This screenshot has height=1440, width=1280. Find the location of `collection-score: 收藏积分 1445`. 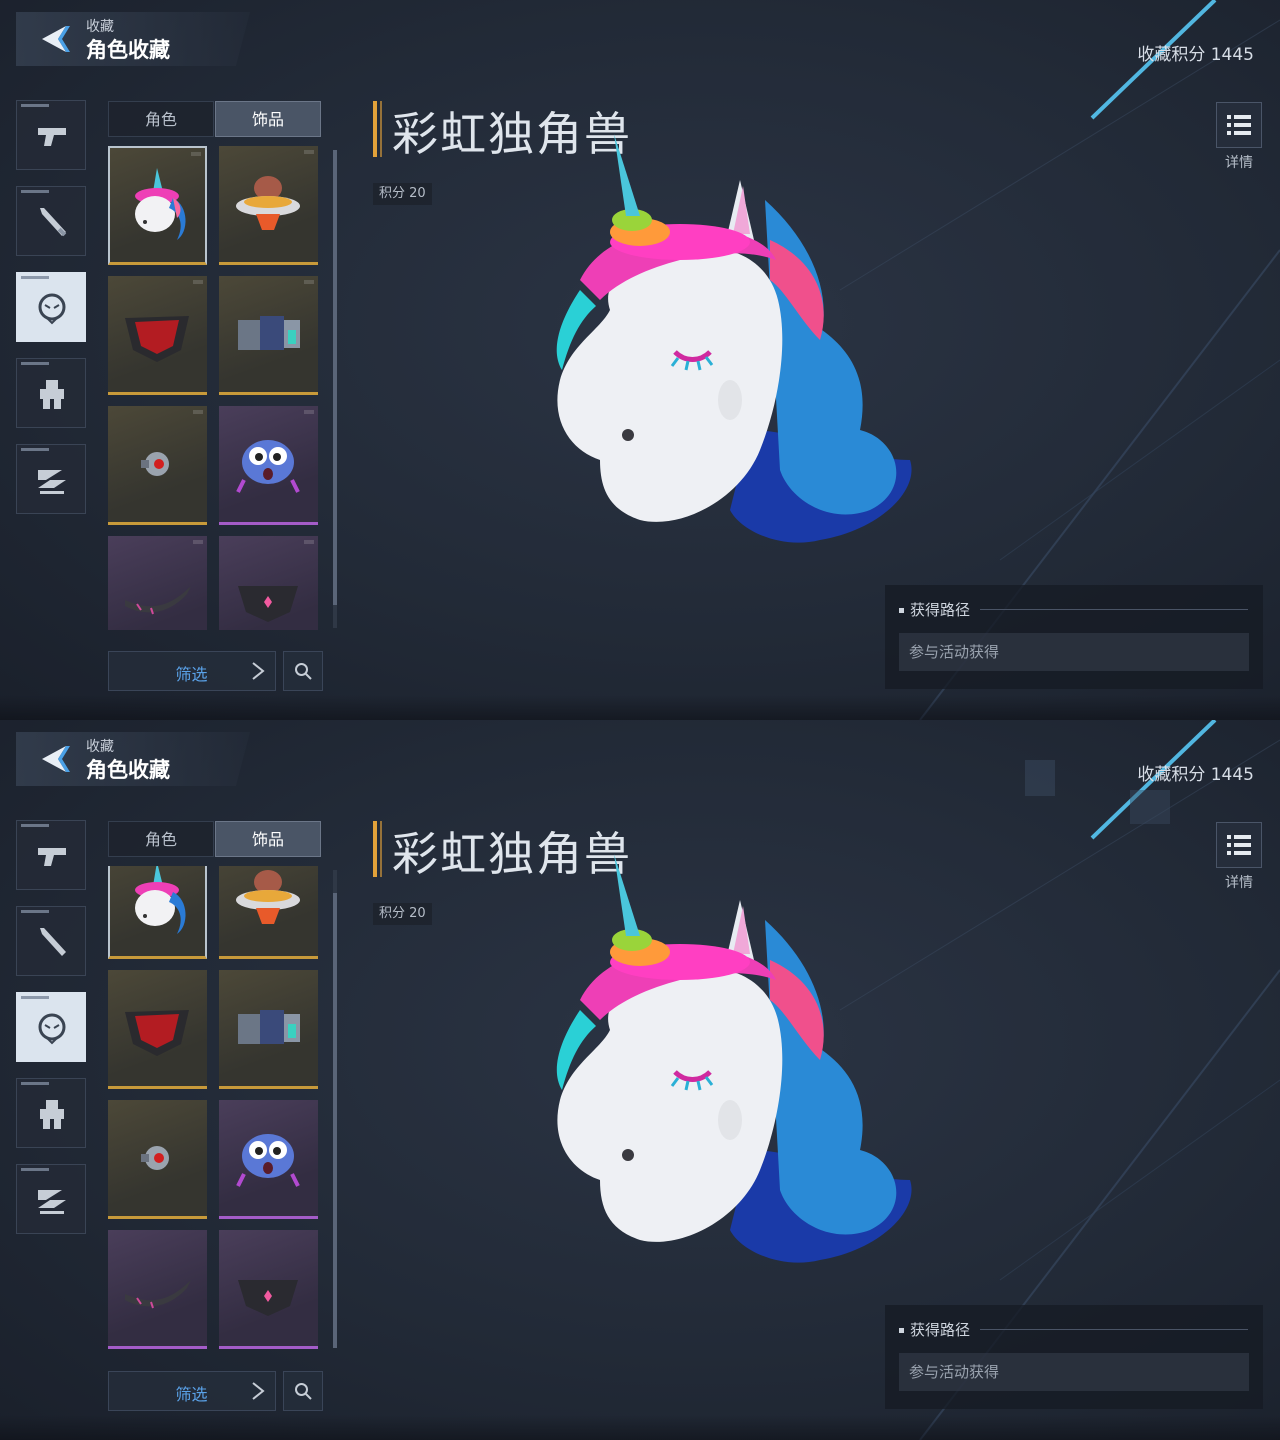

collection-score: 收藏积分 1445 is located at coordinates (1195, 775).